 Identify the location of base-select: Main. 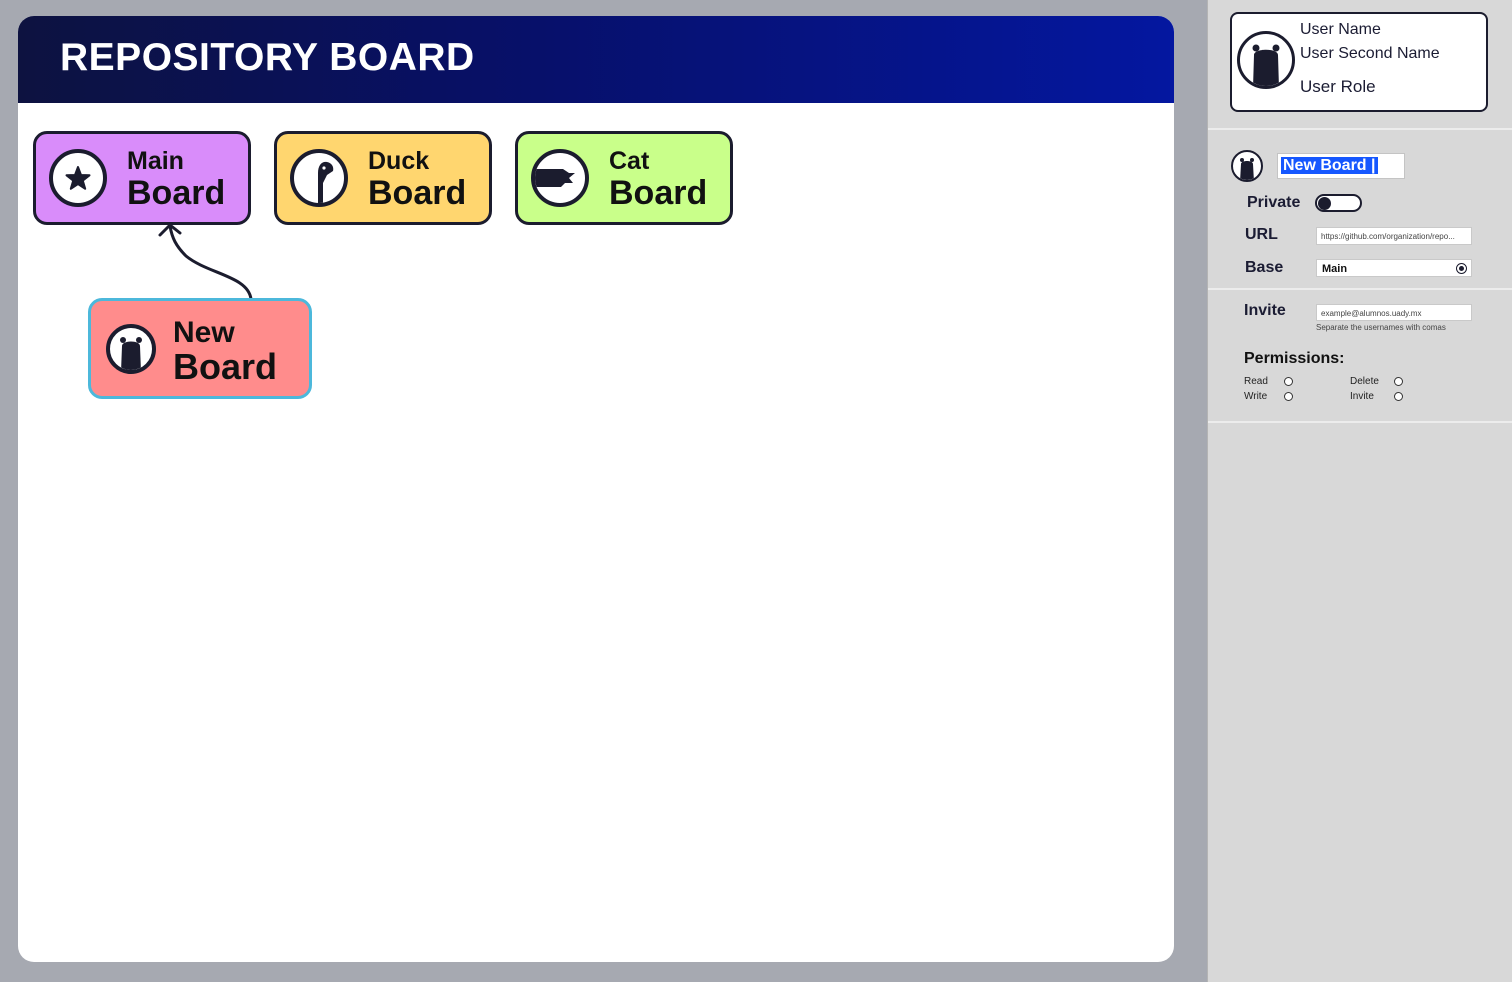
(1394, 268).